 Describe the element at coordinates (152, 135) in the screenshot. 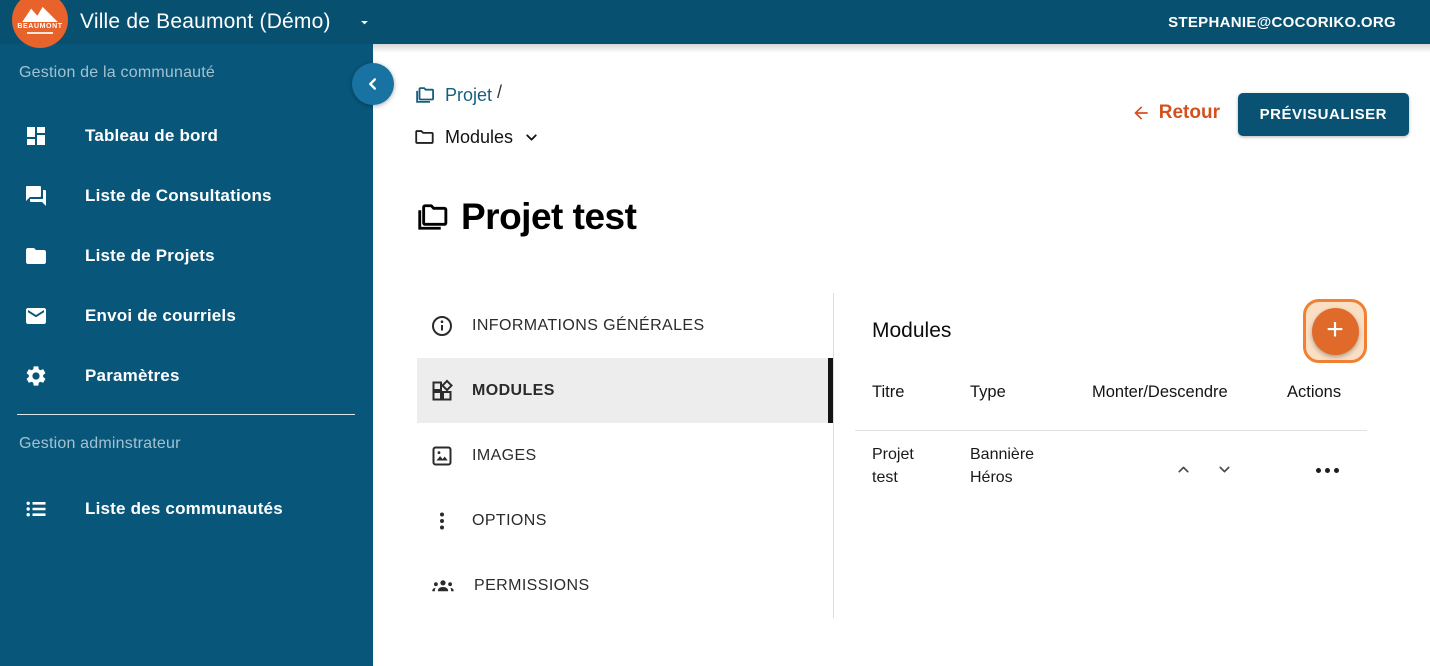

I see `sidebar-item-label: Tableau de bord` at that location.